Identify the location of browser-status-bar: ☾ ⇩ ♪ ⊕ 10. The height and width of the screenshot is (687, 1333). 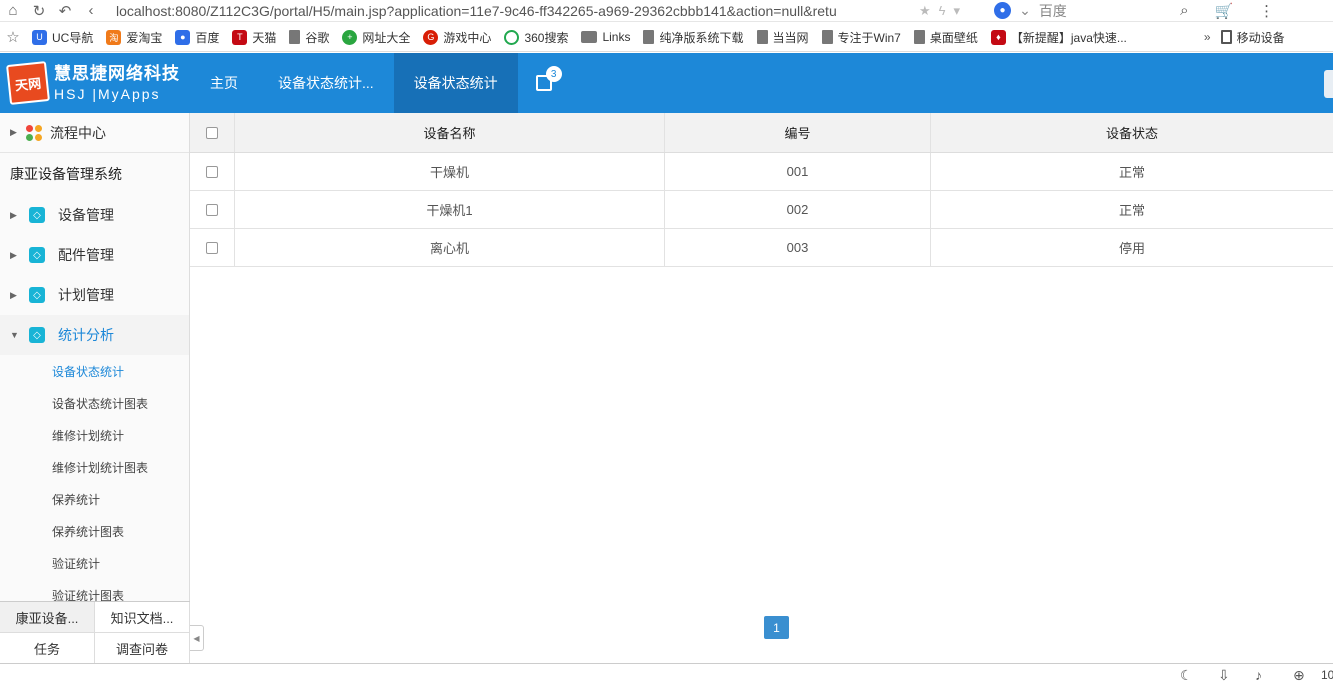
(666, 675).